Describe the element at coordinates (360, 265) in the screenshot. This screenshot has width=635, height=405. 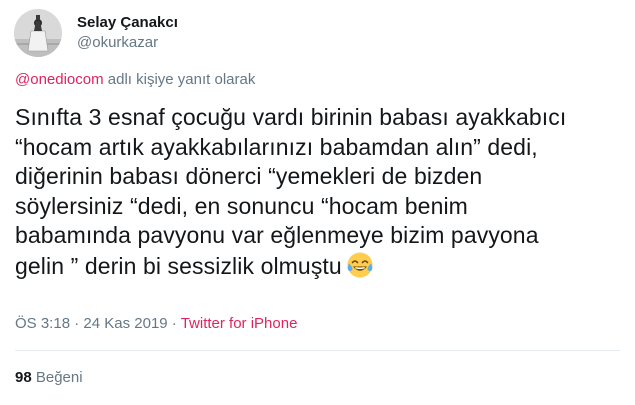
I see `face-with-tears-of-joy-icon` at that location.